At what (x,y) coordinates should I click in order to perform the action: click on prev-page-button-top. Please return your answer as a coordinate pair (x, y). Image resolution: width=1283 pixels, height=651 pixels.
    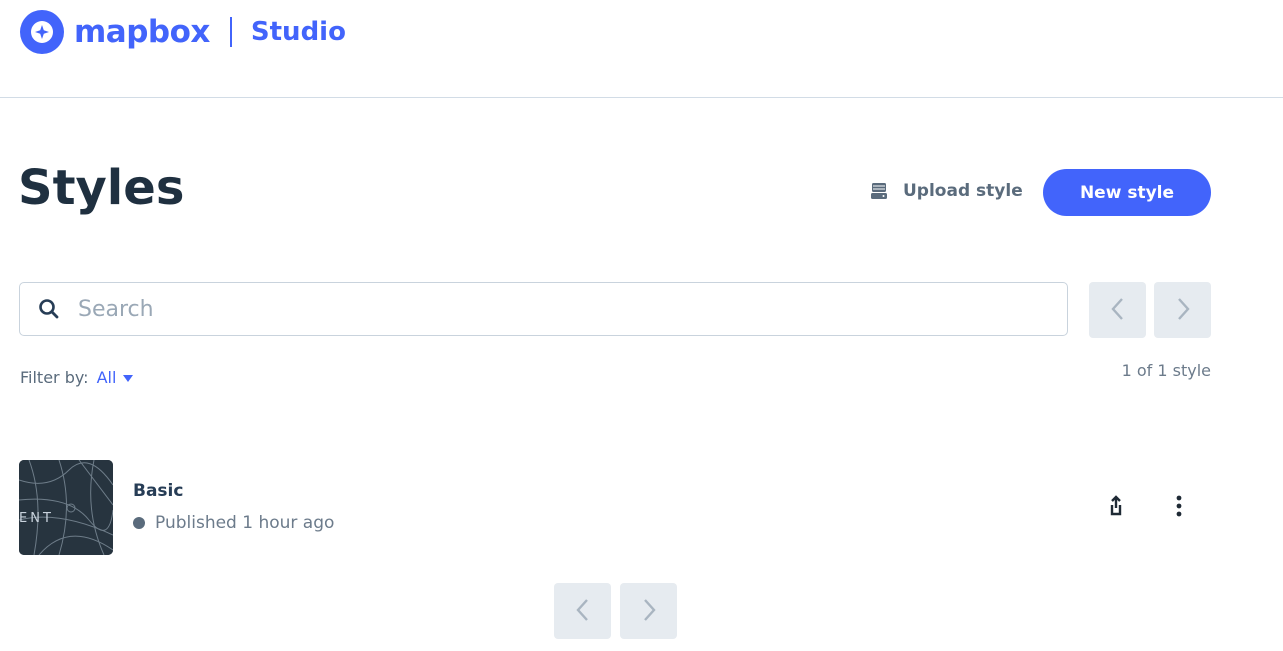
    Looking at the image, I should click on (1117, 310).